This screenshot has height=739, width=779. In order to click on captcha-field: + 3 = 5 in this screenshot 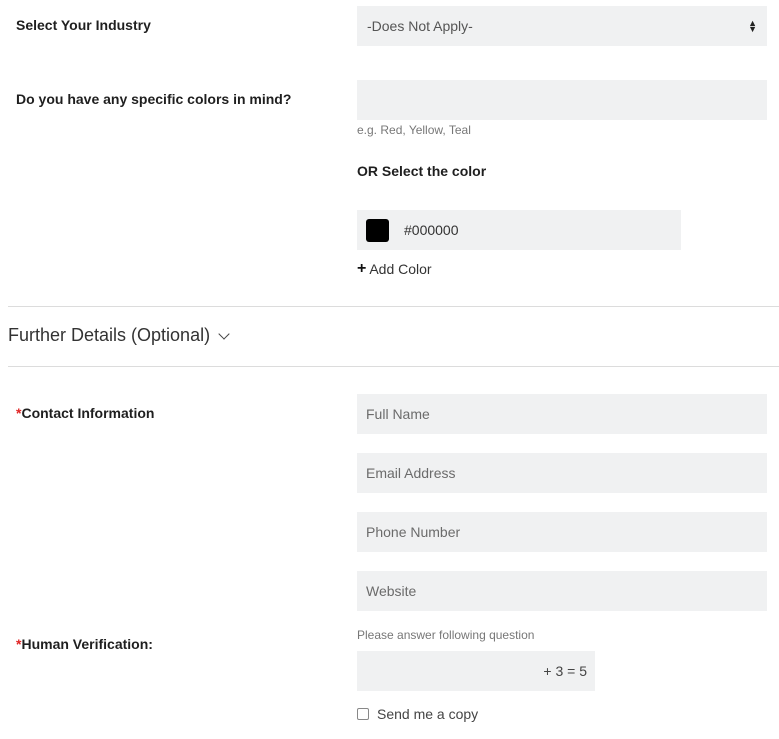, I will do `click(476, 671)`.